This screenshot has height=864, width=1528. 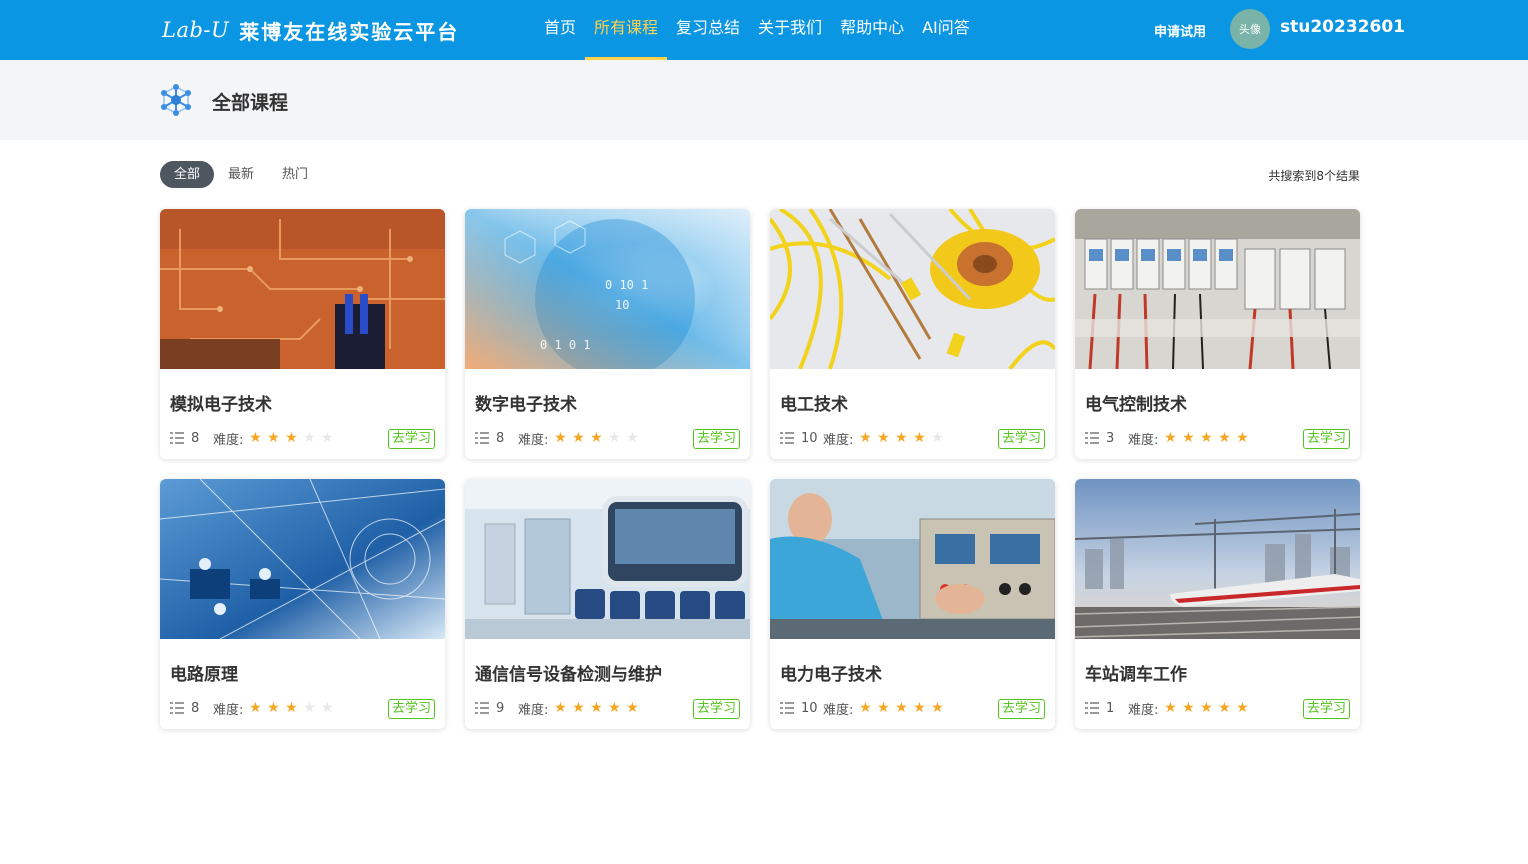 I want to click on svg-text: 0 10 1, so click(x=626, y=285).